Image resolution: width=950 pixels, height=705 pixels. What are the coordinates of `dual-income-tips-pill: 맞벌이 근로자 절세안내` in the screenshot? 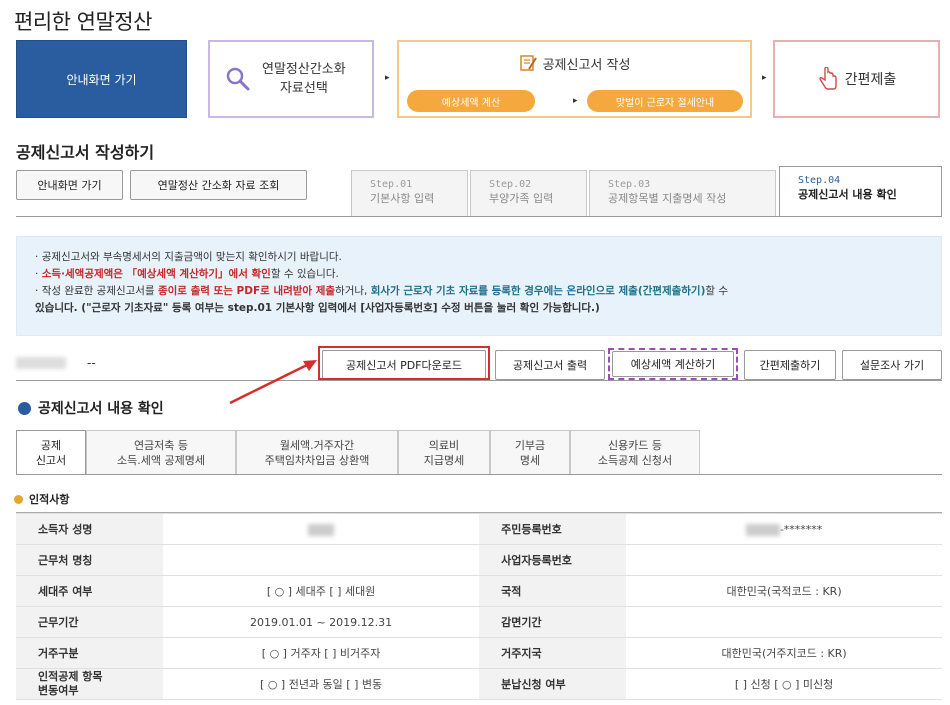 It's located at (665, 101).